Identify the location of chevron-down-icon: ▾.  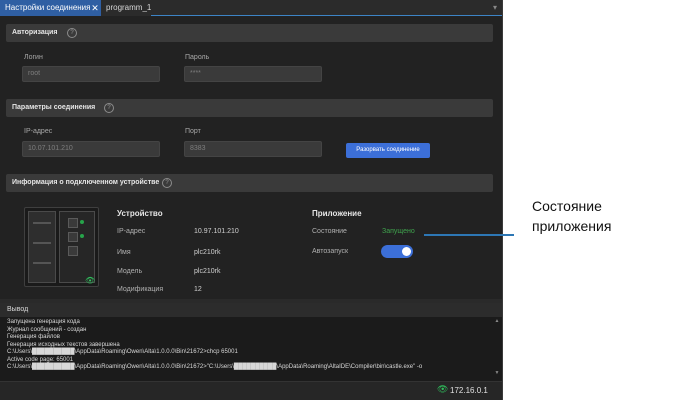
(495, 8).